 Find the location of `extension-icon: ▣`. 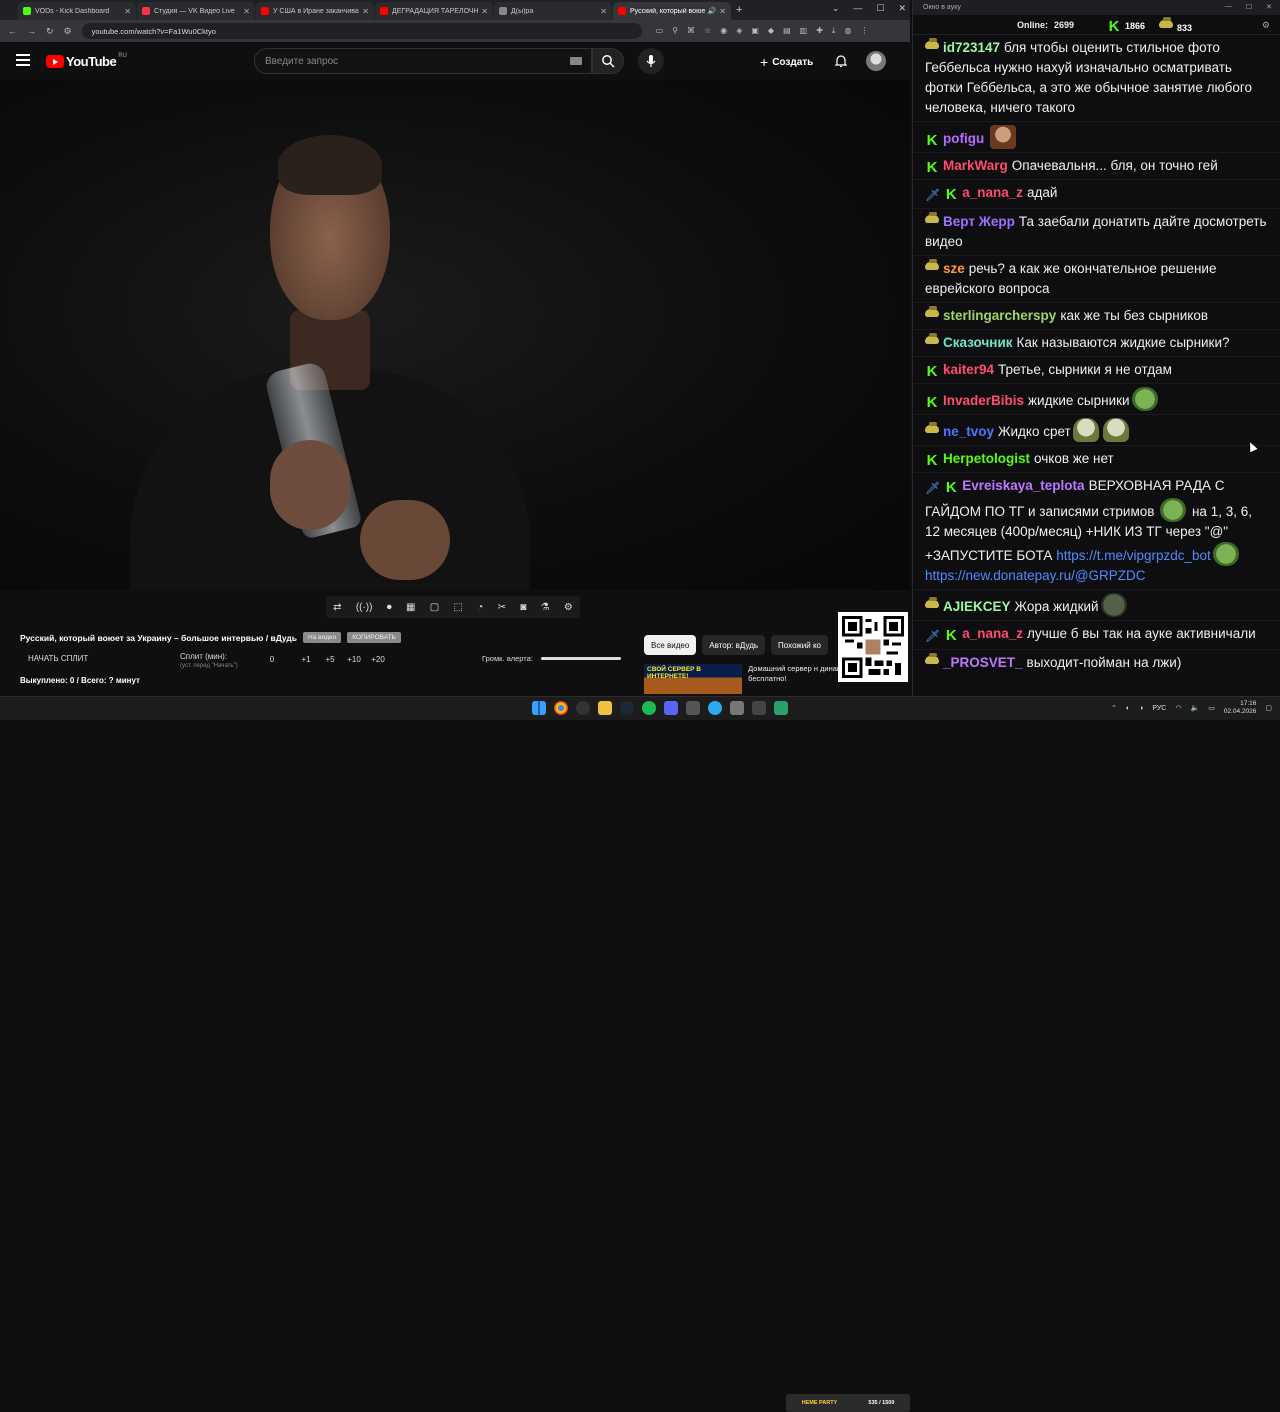

extension-icon: ▣ is located at coordinates (755, 31).